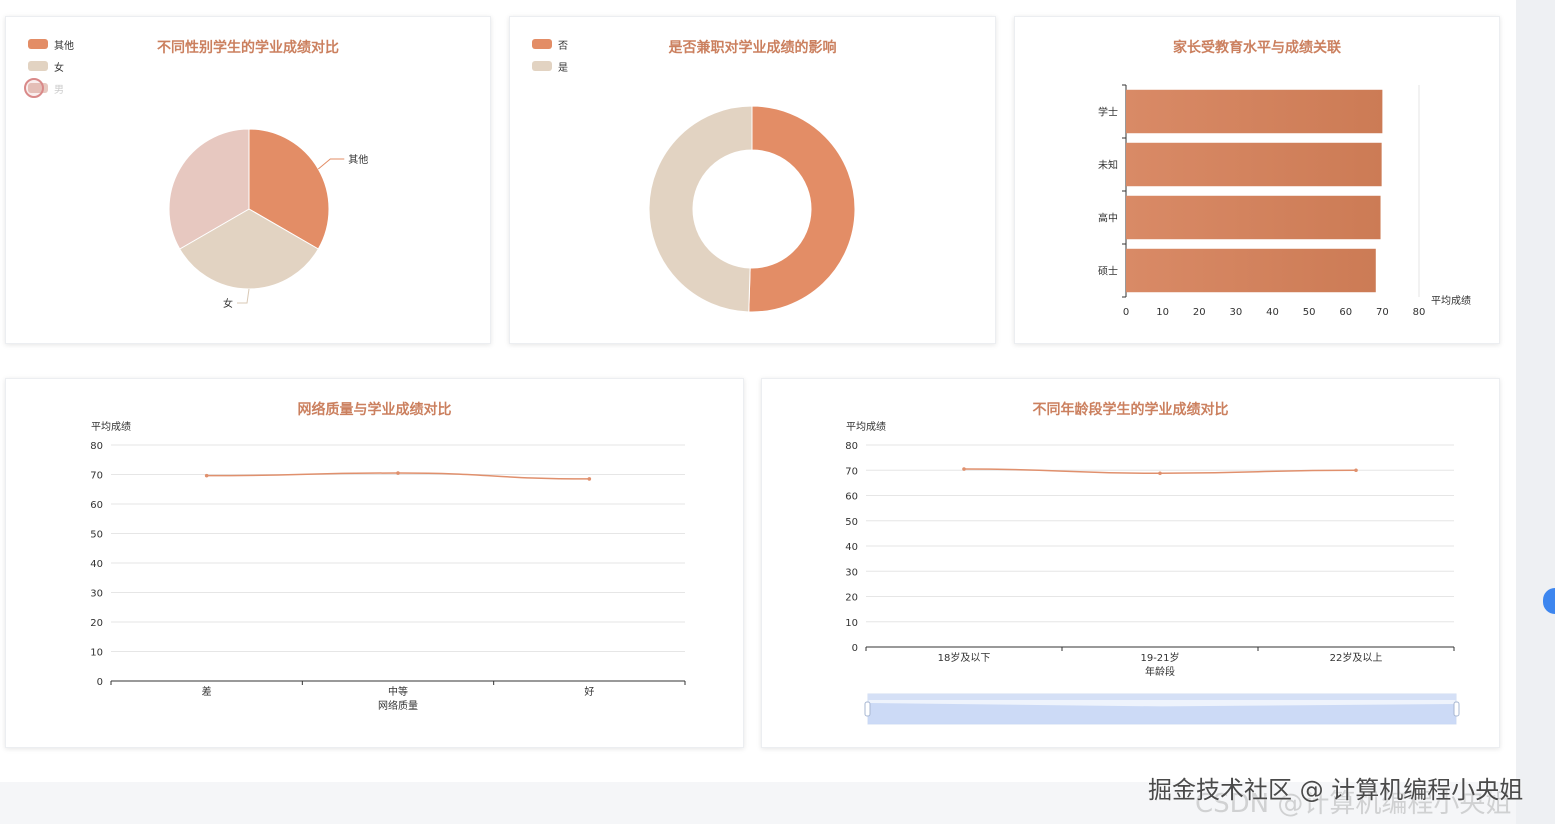 This screenshot has width=1555, height=824. What do you see at coordinates (1535, 412) in the screenshot?
I see `scrollbar-track` at bounding box center [1535, 412].